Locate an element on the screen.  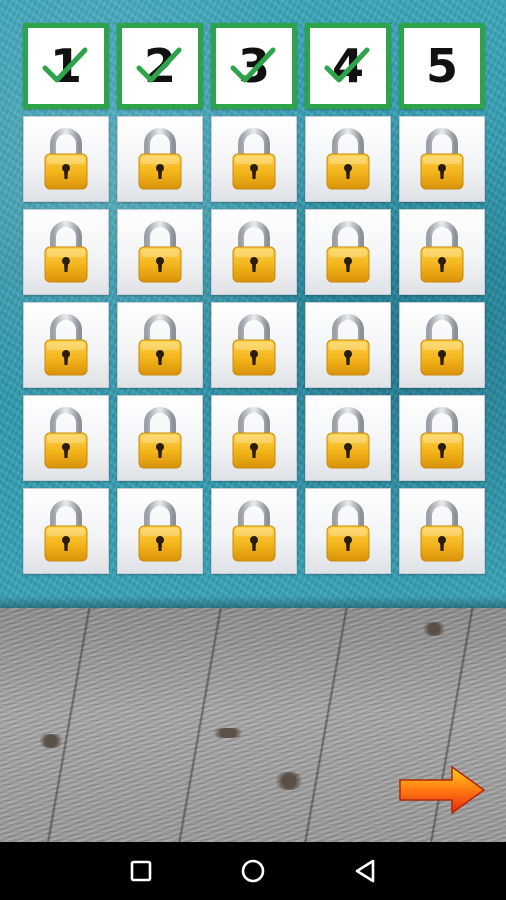
next-arrow-button is located at coordinates (442, 790).